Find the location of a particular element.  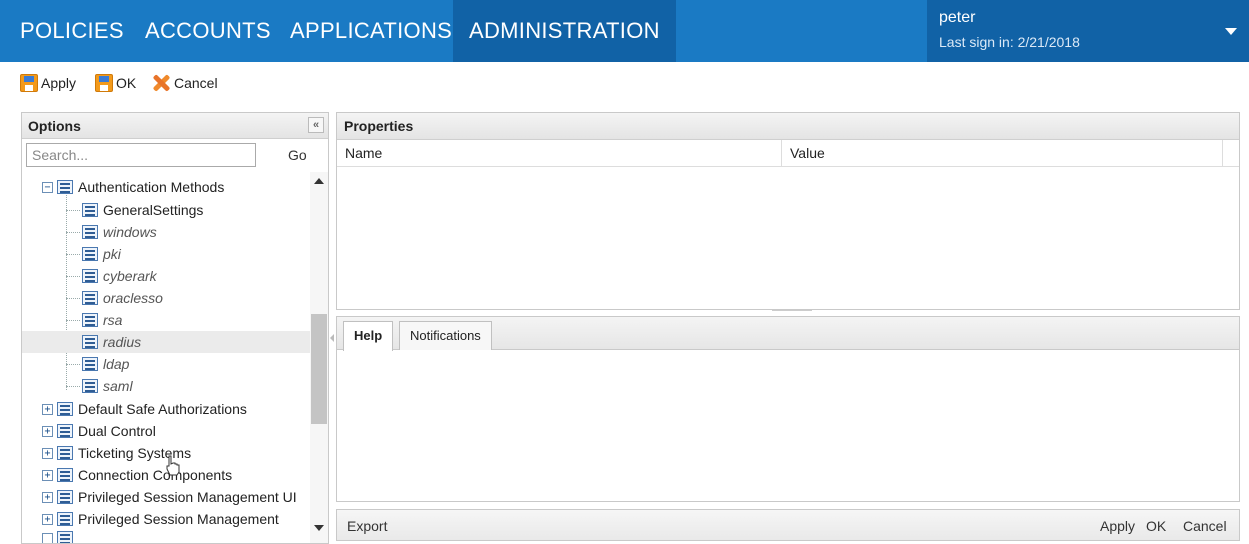

tree-scrollbar is located at coordinates (319, 357).